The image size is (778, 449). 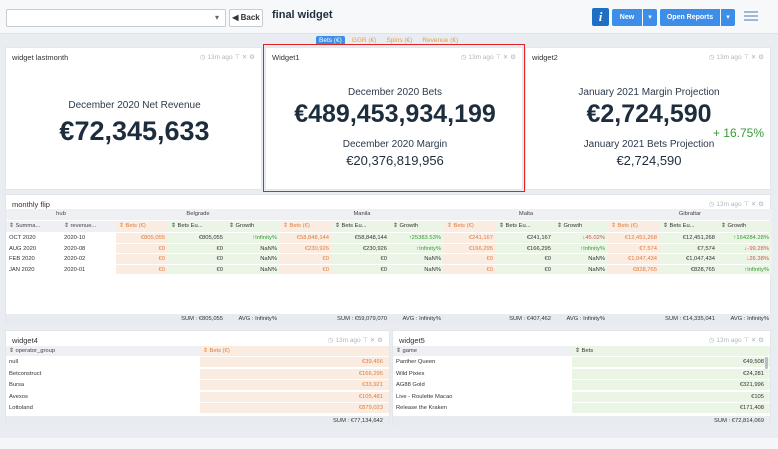 I want to click on col-bets: ⇕ Bets, so click(x=671, y=351).